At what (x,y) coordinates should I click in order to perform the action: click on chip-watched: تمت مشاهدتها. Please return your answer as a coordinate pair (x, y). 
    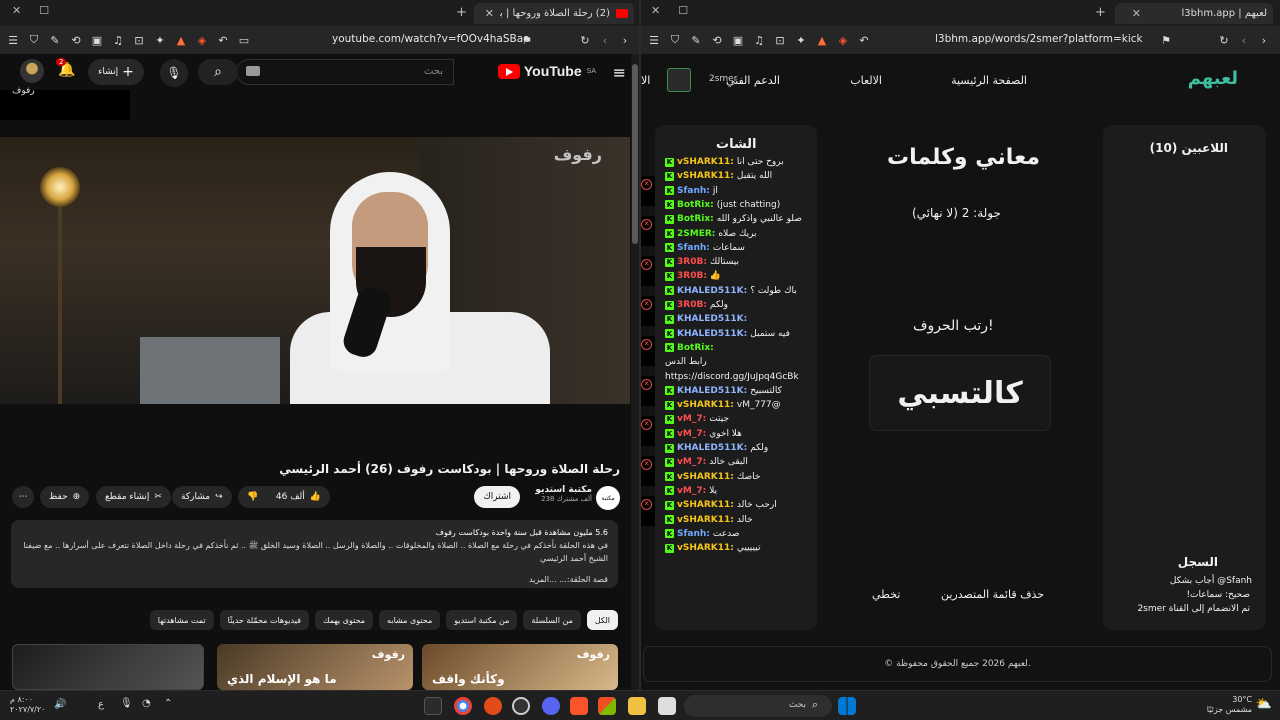
    Looking at the image, I should click on (181, 620).